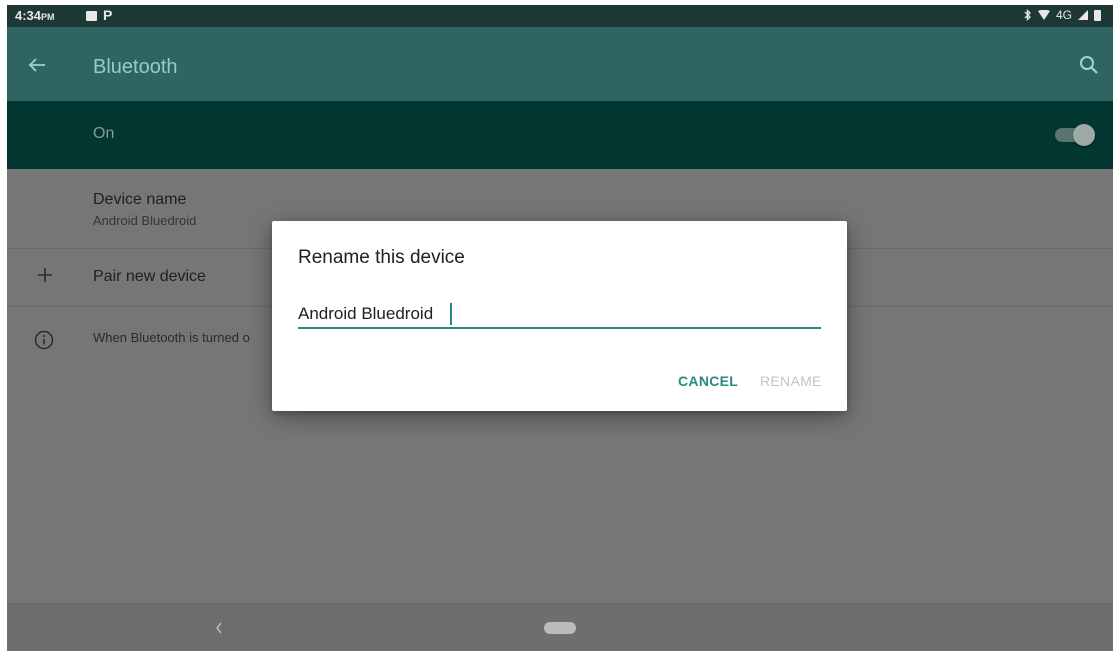  What do you see at coordinates (560, 135) in the screenshot?
I see `bluetooth-master-switch: On` at bounding box center [560, 135].